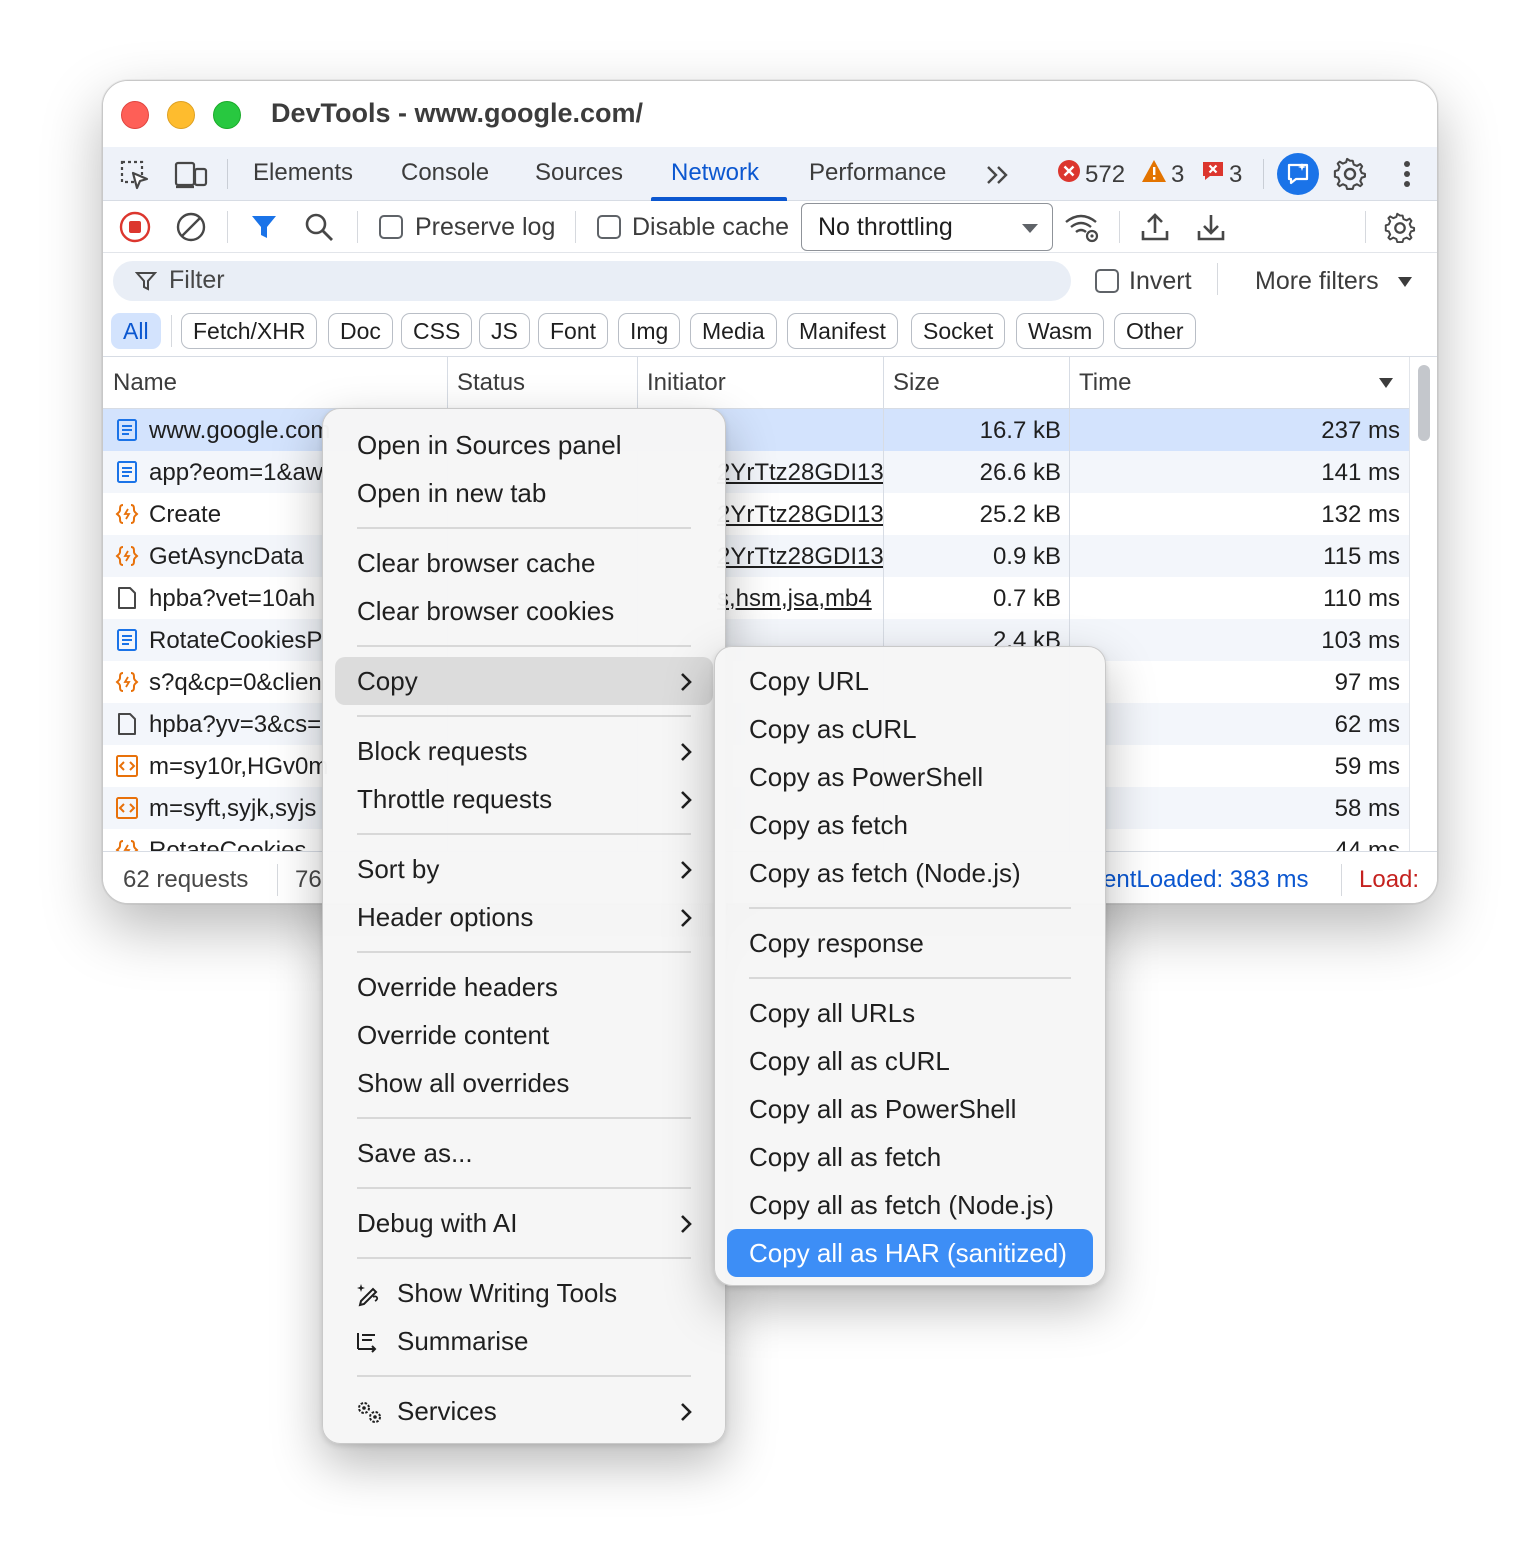  Describe the element at coordinates (303, 173) in the screenshot. I see `tab-elements: Elements` at that location.